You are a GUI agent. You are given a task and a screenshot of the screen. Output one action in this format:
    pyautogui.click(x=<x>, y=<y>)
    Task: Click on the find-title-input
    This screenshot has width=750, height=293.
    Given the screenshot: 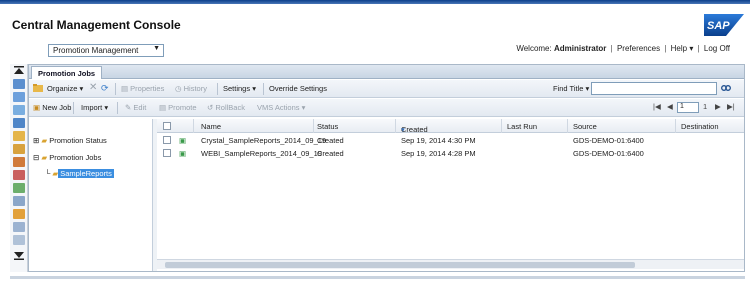 What is the action you would take?
    pyautogui.click(x=654, y=88)
    